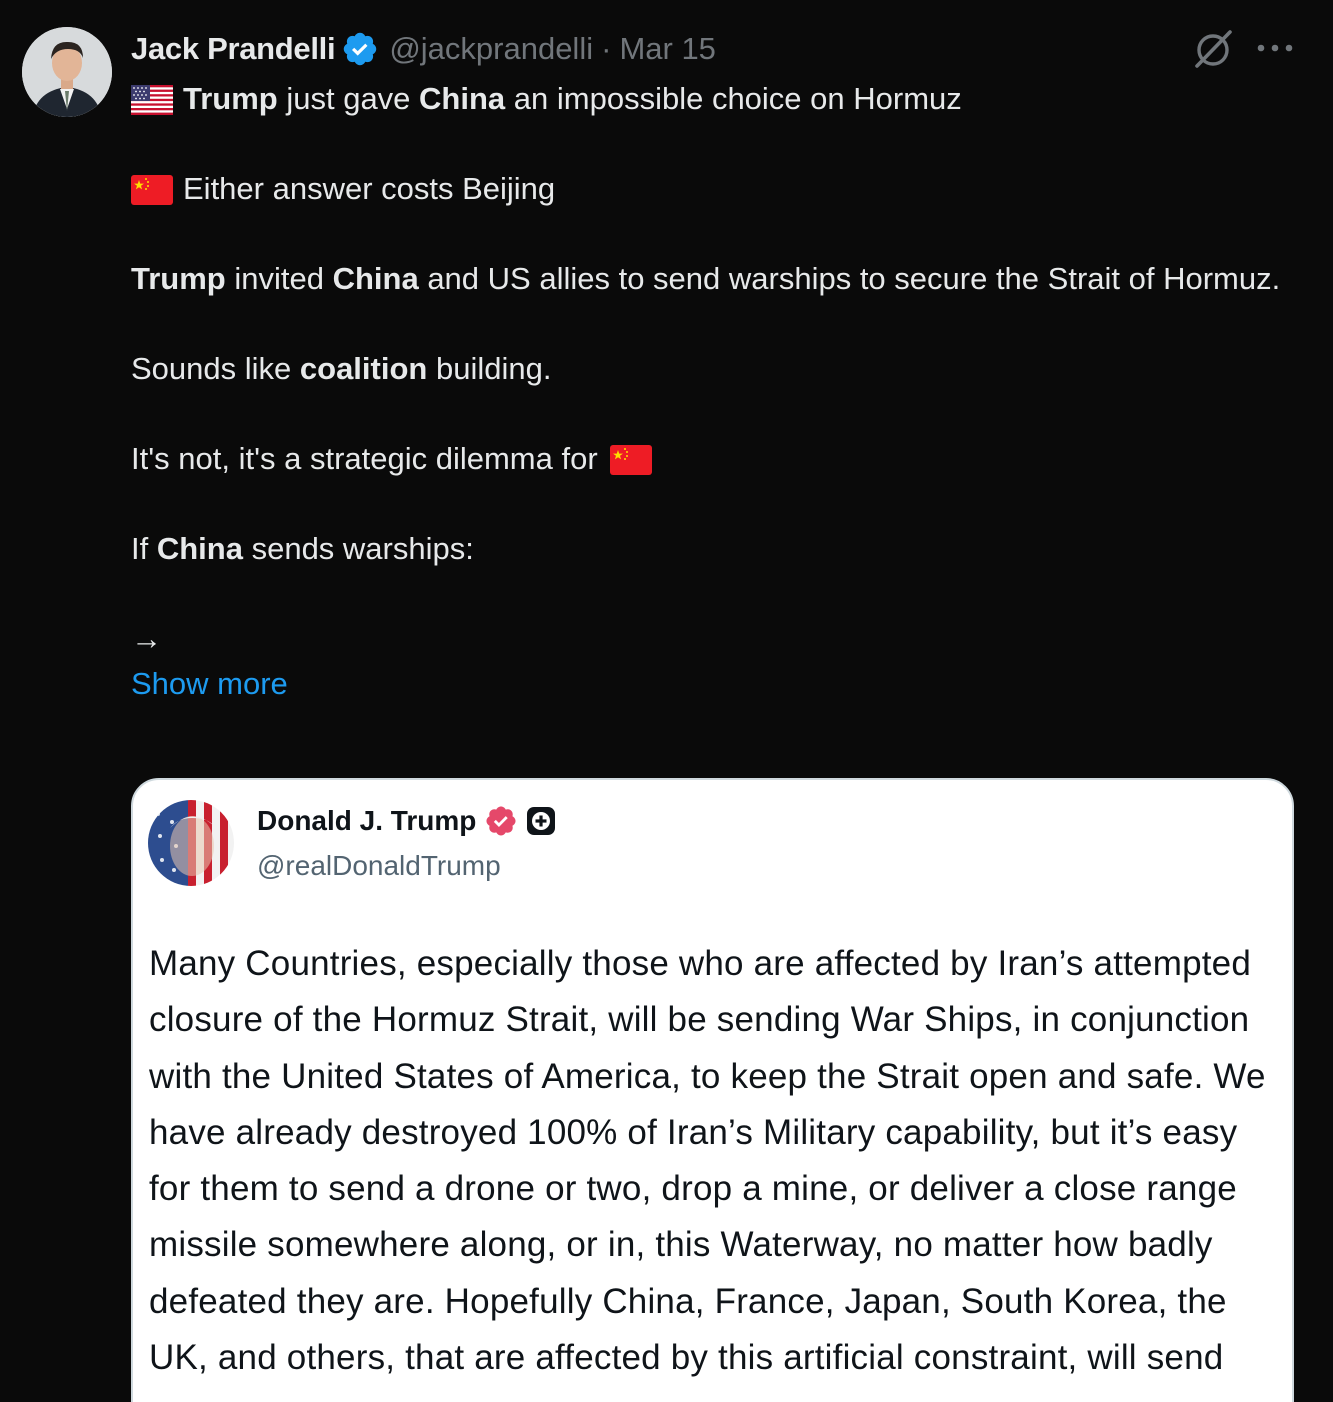 The image size is (1333, 1402). What do you see at coordinates (363, 368) in the screenshot?
I see `bold-text: coalition` at bounding box center [363, 368].